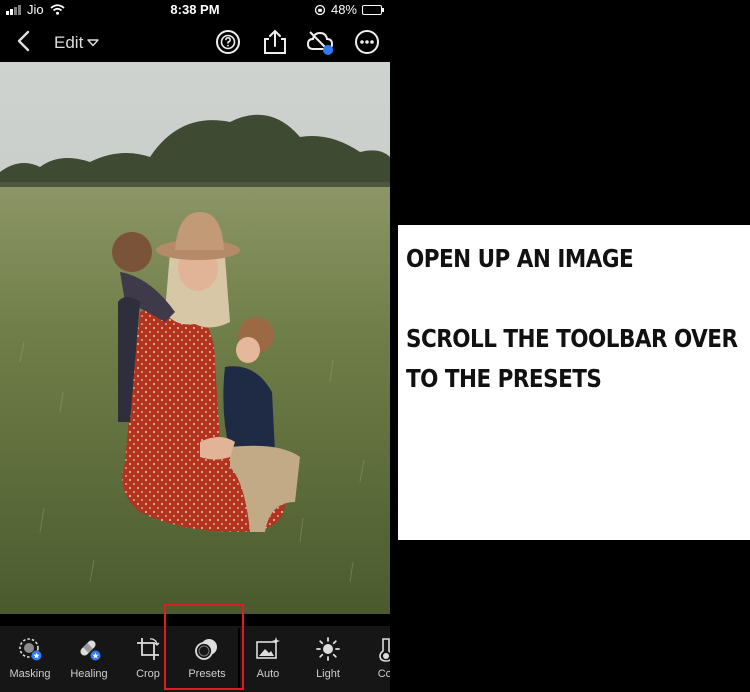 The image size is (750, 692). Describe the element at coordinates (93, 43) in the screenshot. I see `chevron-down-icon` at that location.